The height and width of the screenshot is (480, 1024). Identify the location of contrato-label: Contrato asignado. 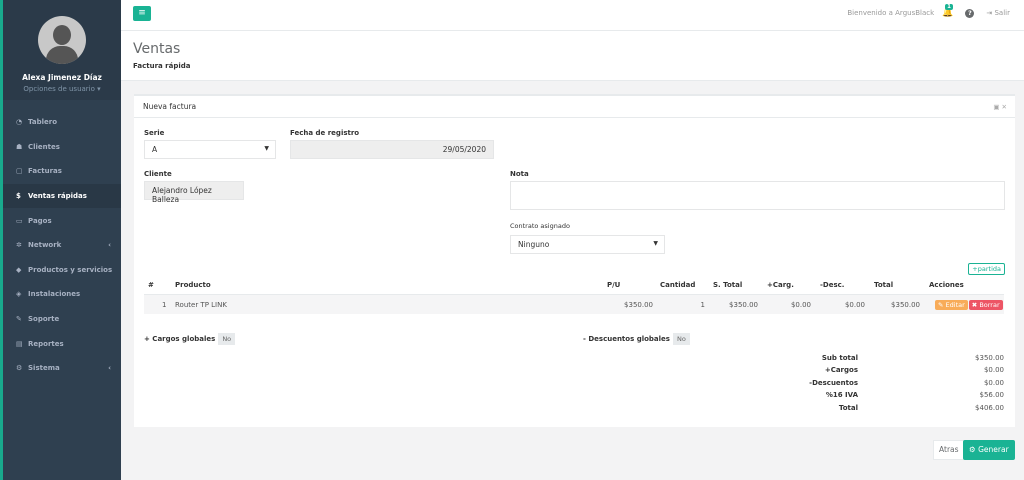
(540, 226).